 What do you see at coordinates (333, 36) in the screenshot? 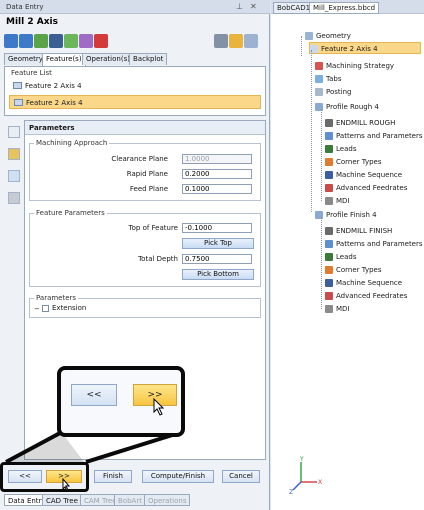
I see `tree-item-label: Geometry` at bounding box center [333, 36].